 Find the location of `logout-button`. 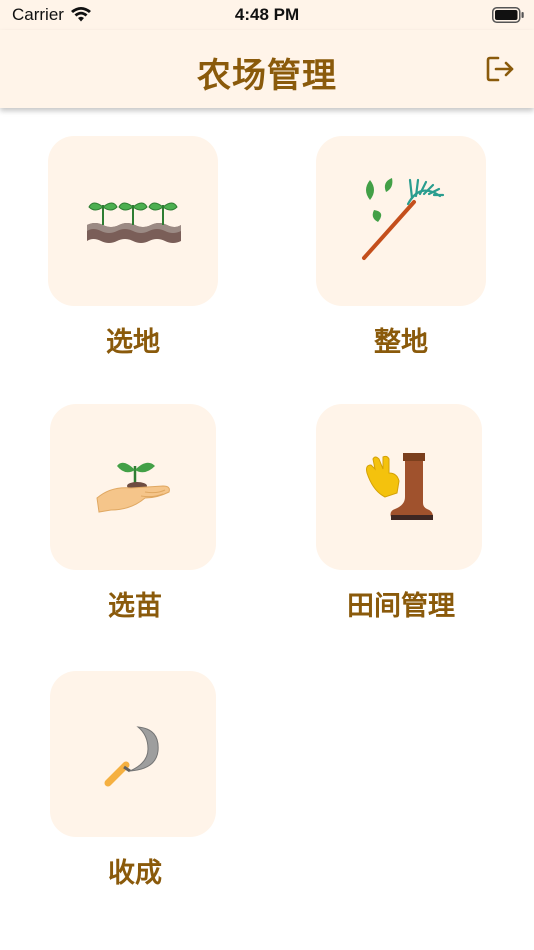

logout-button is located at coordinates (500, 69).